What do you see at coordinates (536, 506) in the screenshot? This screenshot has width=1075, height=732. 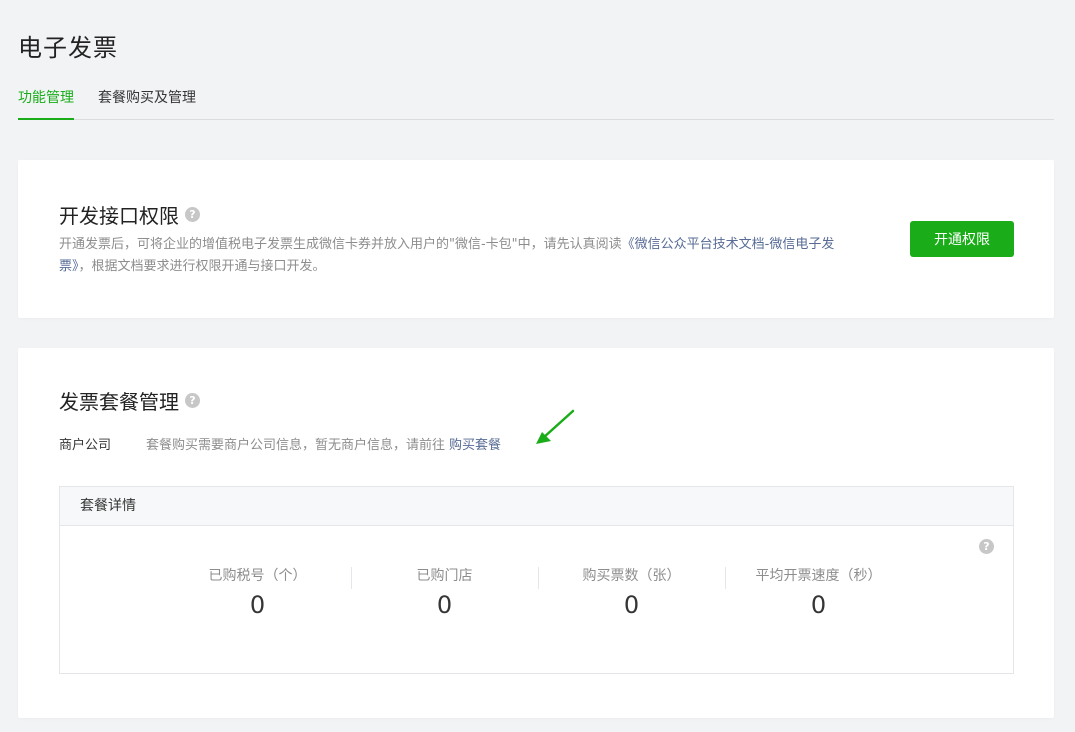 I see `package-detail-header: 套餐详情` at bounding box center [536, 506].